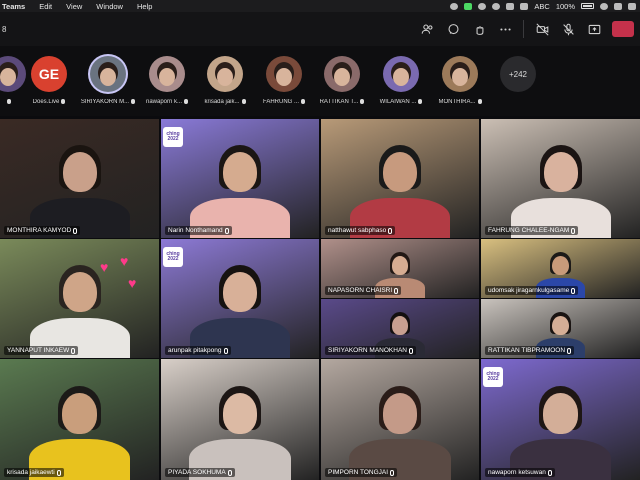 Image resolution: width=640 pixels, height=480 pixels. I want to click on video-tile: PIMPORN TONGJAI, so click(400, 419).